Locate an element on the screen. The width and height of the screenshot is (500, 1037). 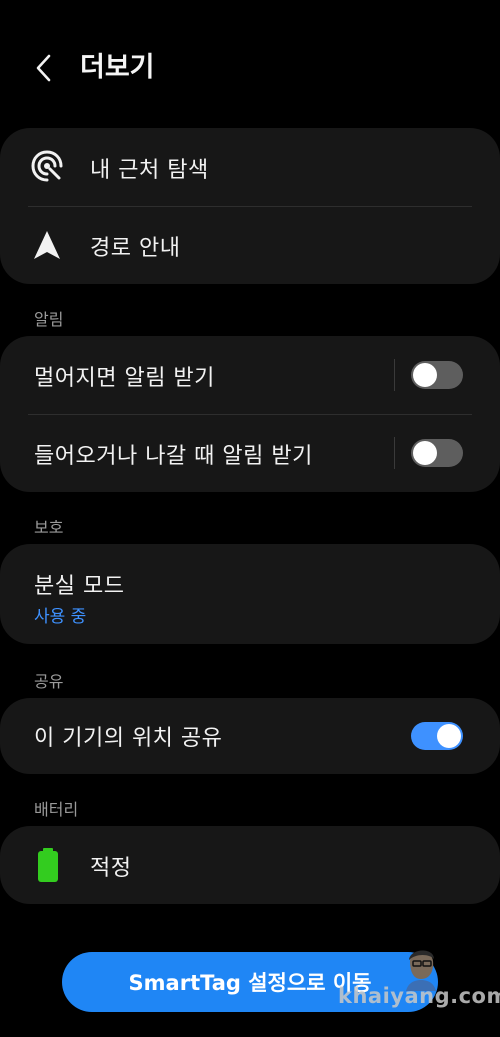
lost-mode-label: 분실 모드 is located at coordinates (79, 586).